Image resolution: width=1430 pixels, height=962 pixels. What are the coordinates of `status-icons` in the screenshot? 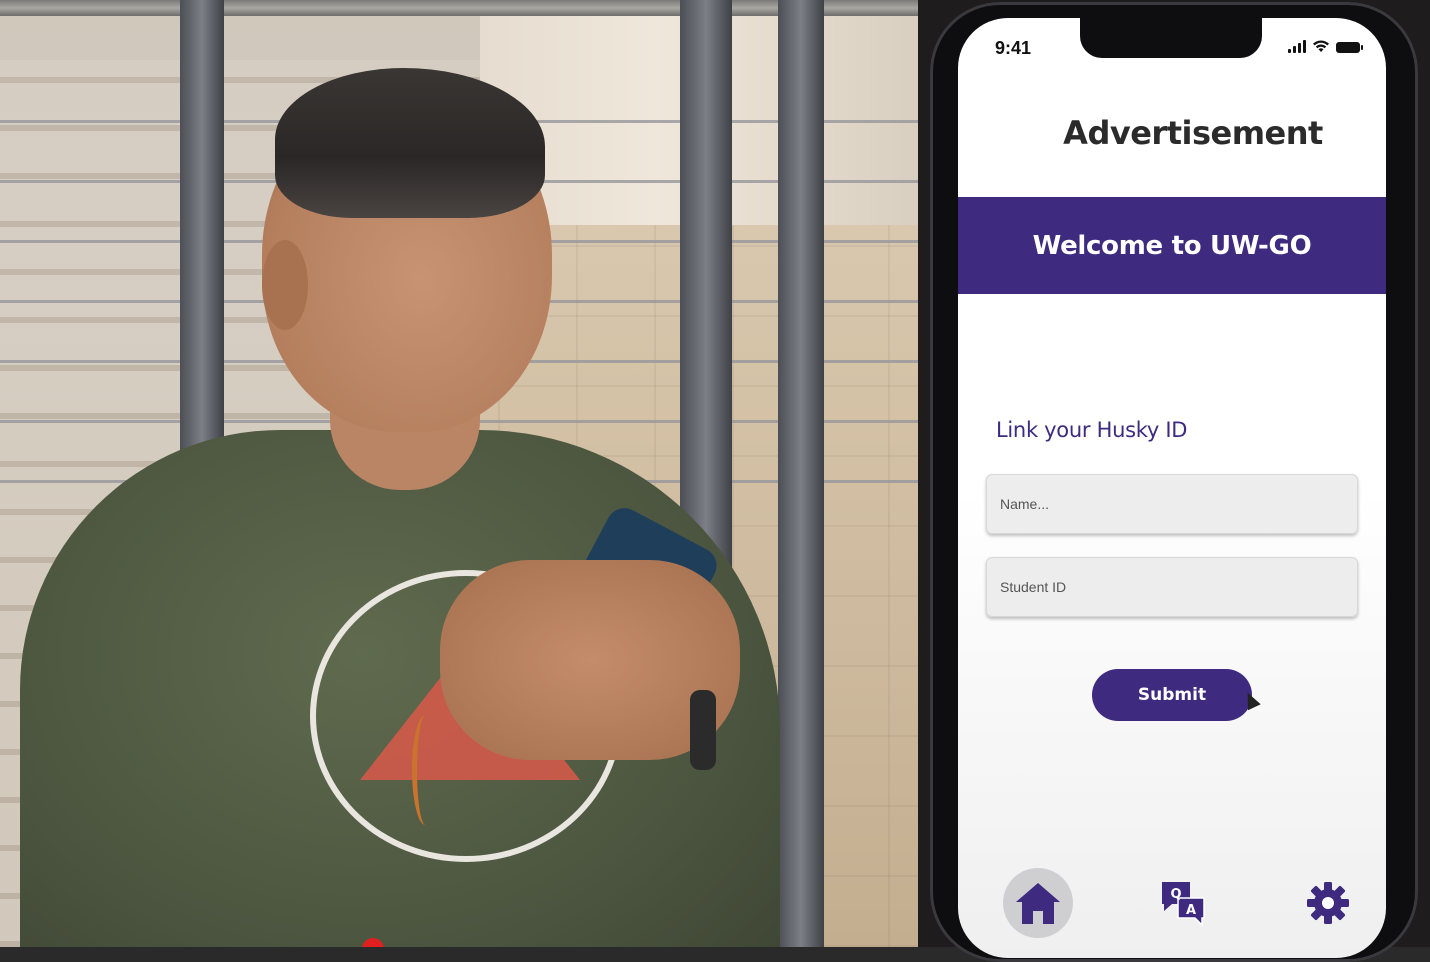 It's located at (1325, 46).